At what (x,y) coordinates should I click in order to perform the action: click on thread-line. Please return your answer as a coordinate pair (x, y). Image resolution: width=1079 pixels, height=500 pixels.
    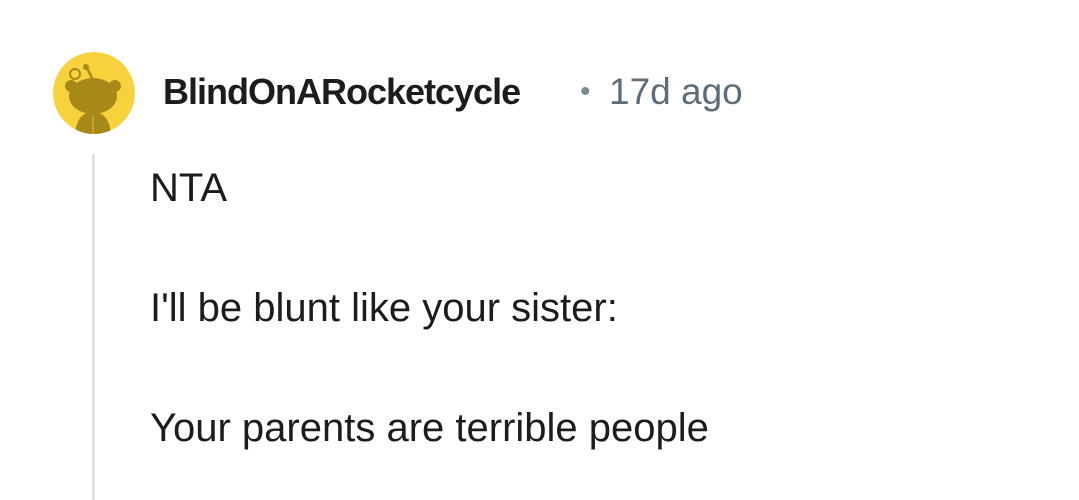
    Looking at the image, I should click on (93, 327).